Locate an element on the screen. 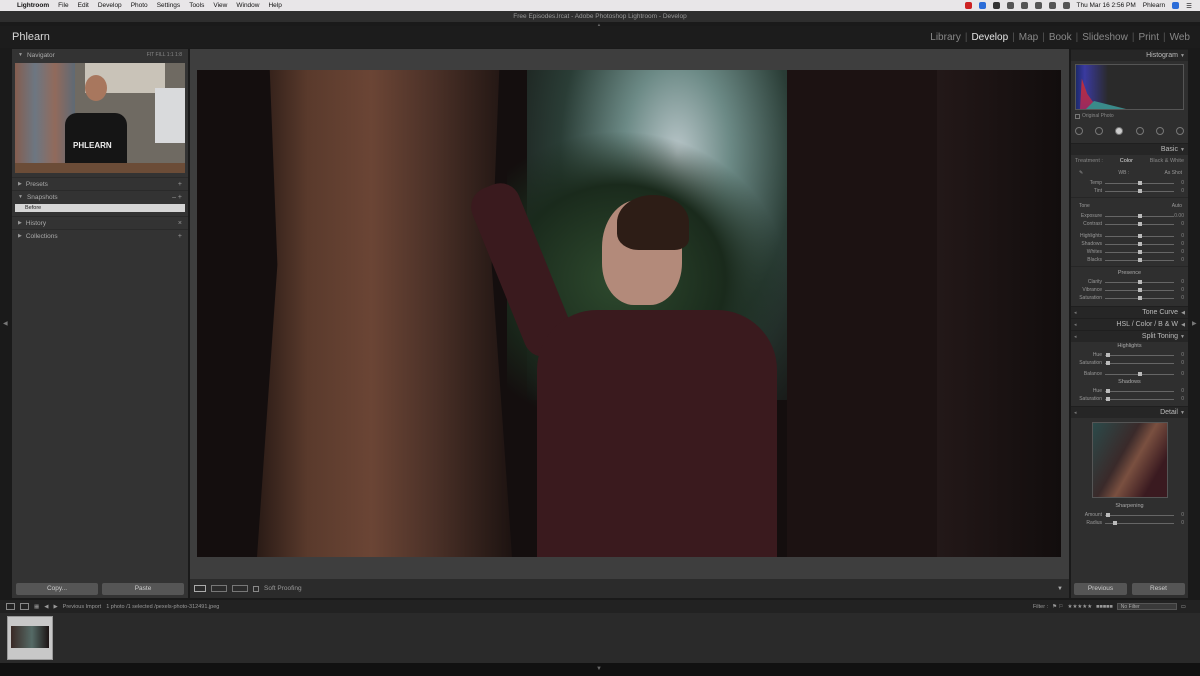 This screenshot has width=1200, height=676. module-develop: Develop is located at coordinates (989, 37).